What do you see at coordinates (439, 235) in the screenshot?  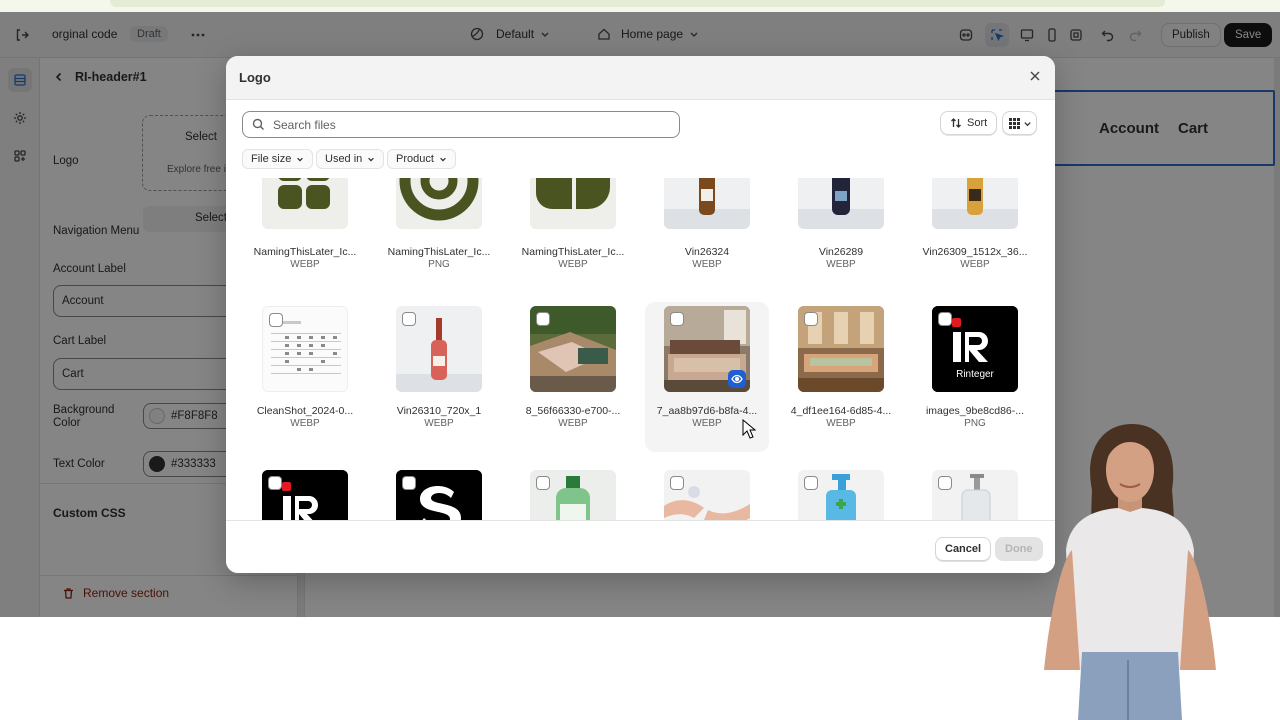 I see `file-tile: NamingThisLater_Ic... PNG` at bounding box center [439, 235].